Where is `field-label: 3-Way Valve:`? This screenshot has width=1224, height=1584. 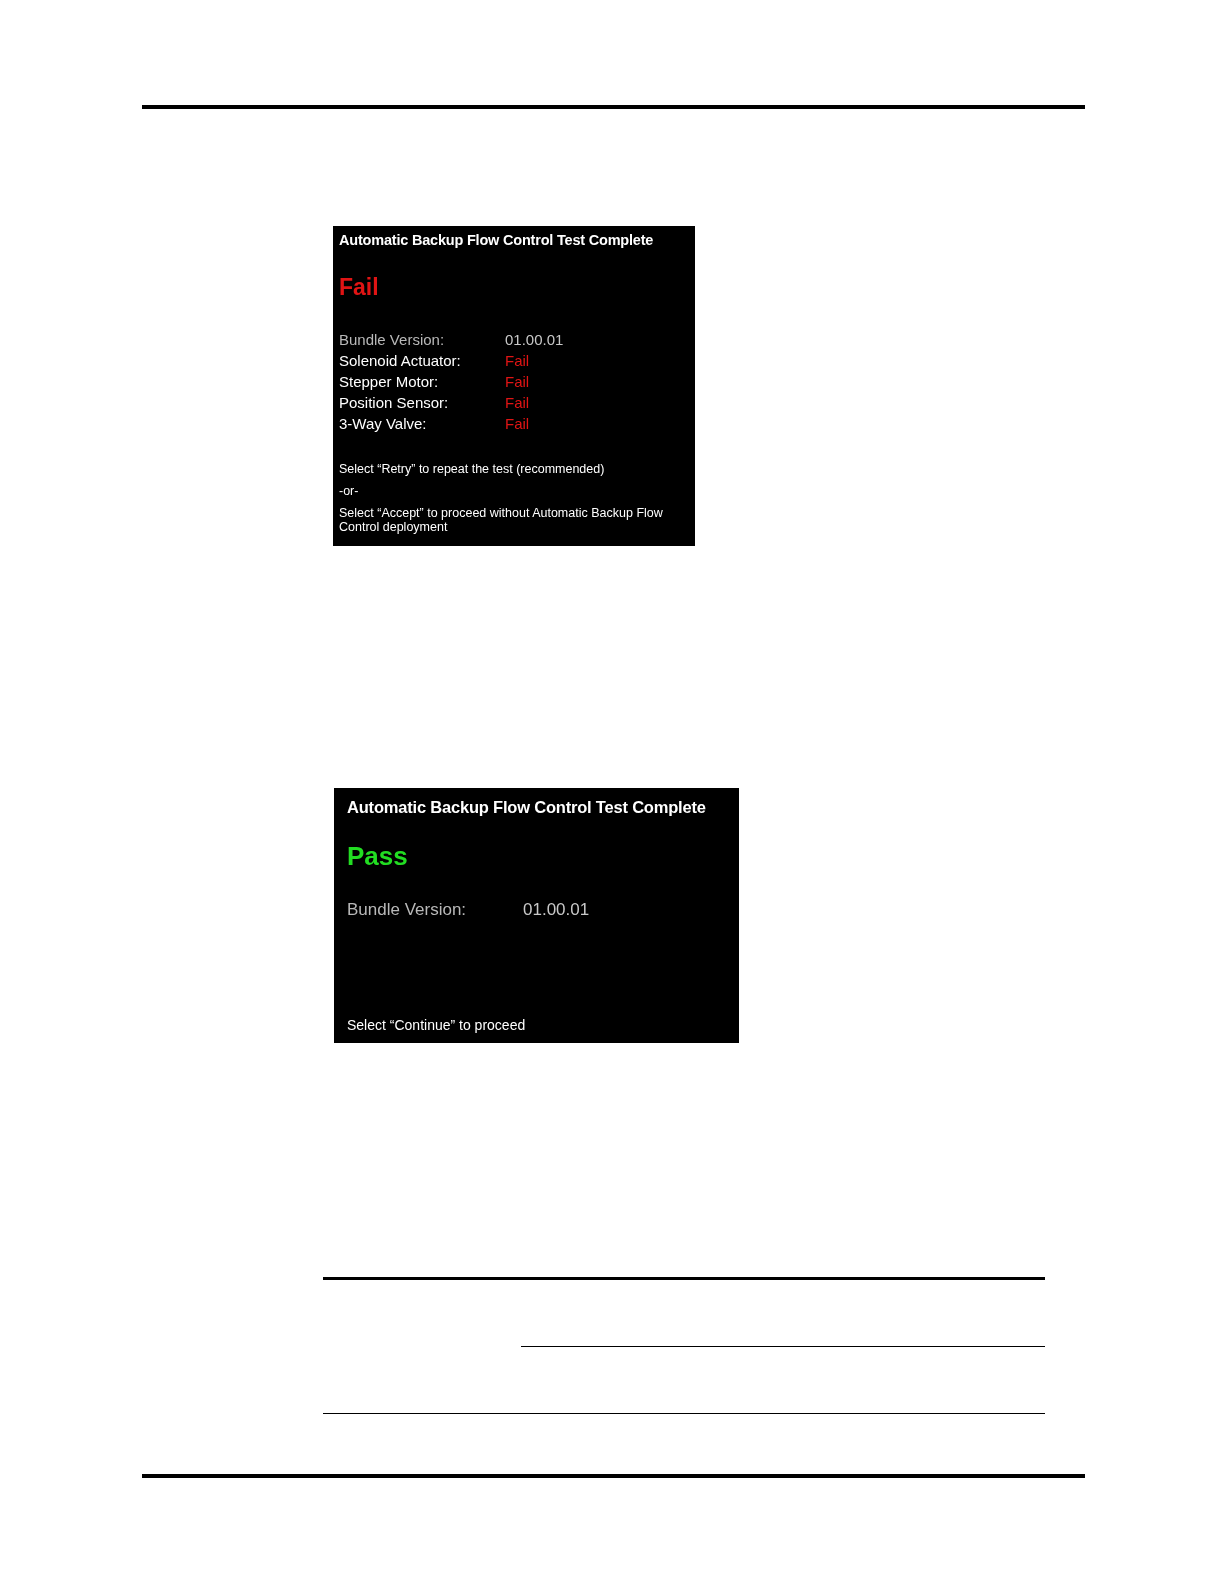
field-label: 3-Way Valve: is located at coordinates (383, 423).